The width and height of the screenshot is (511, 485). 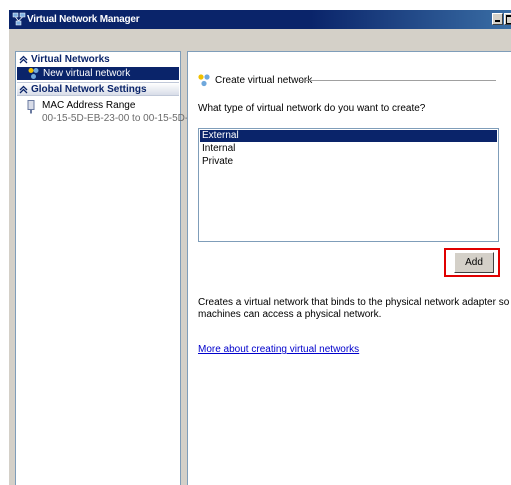 I want to click on list-item-private: Private, so click(x=348, y=162).